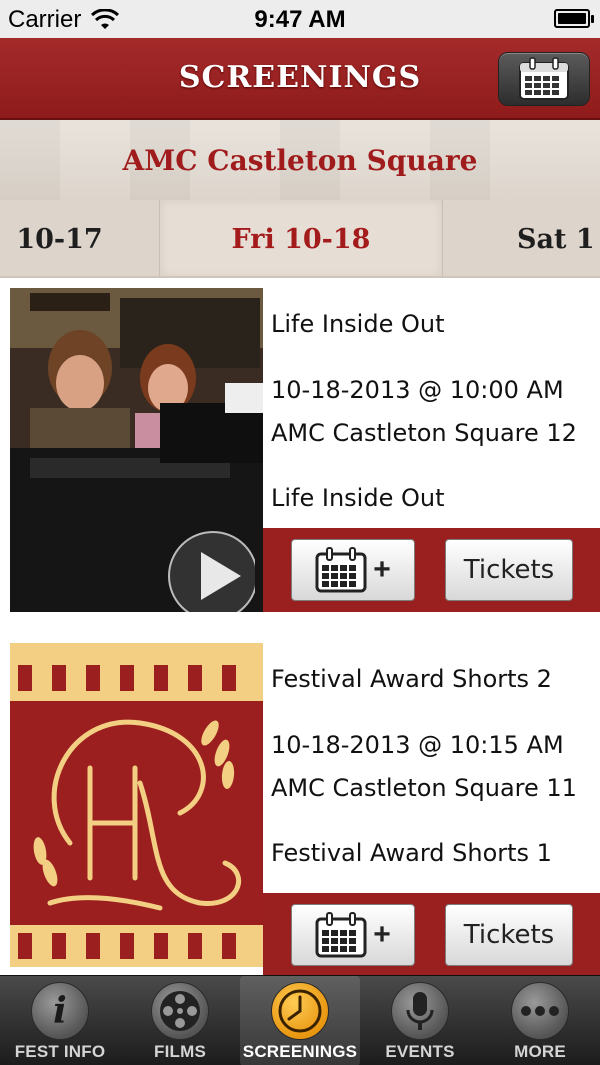 The image size is (600, 1065). What do you see at coordinates (540, 1011) in the screenshot?
I see `more-icon` at bounding box center [540, 1011].